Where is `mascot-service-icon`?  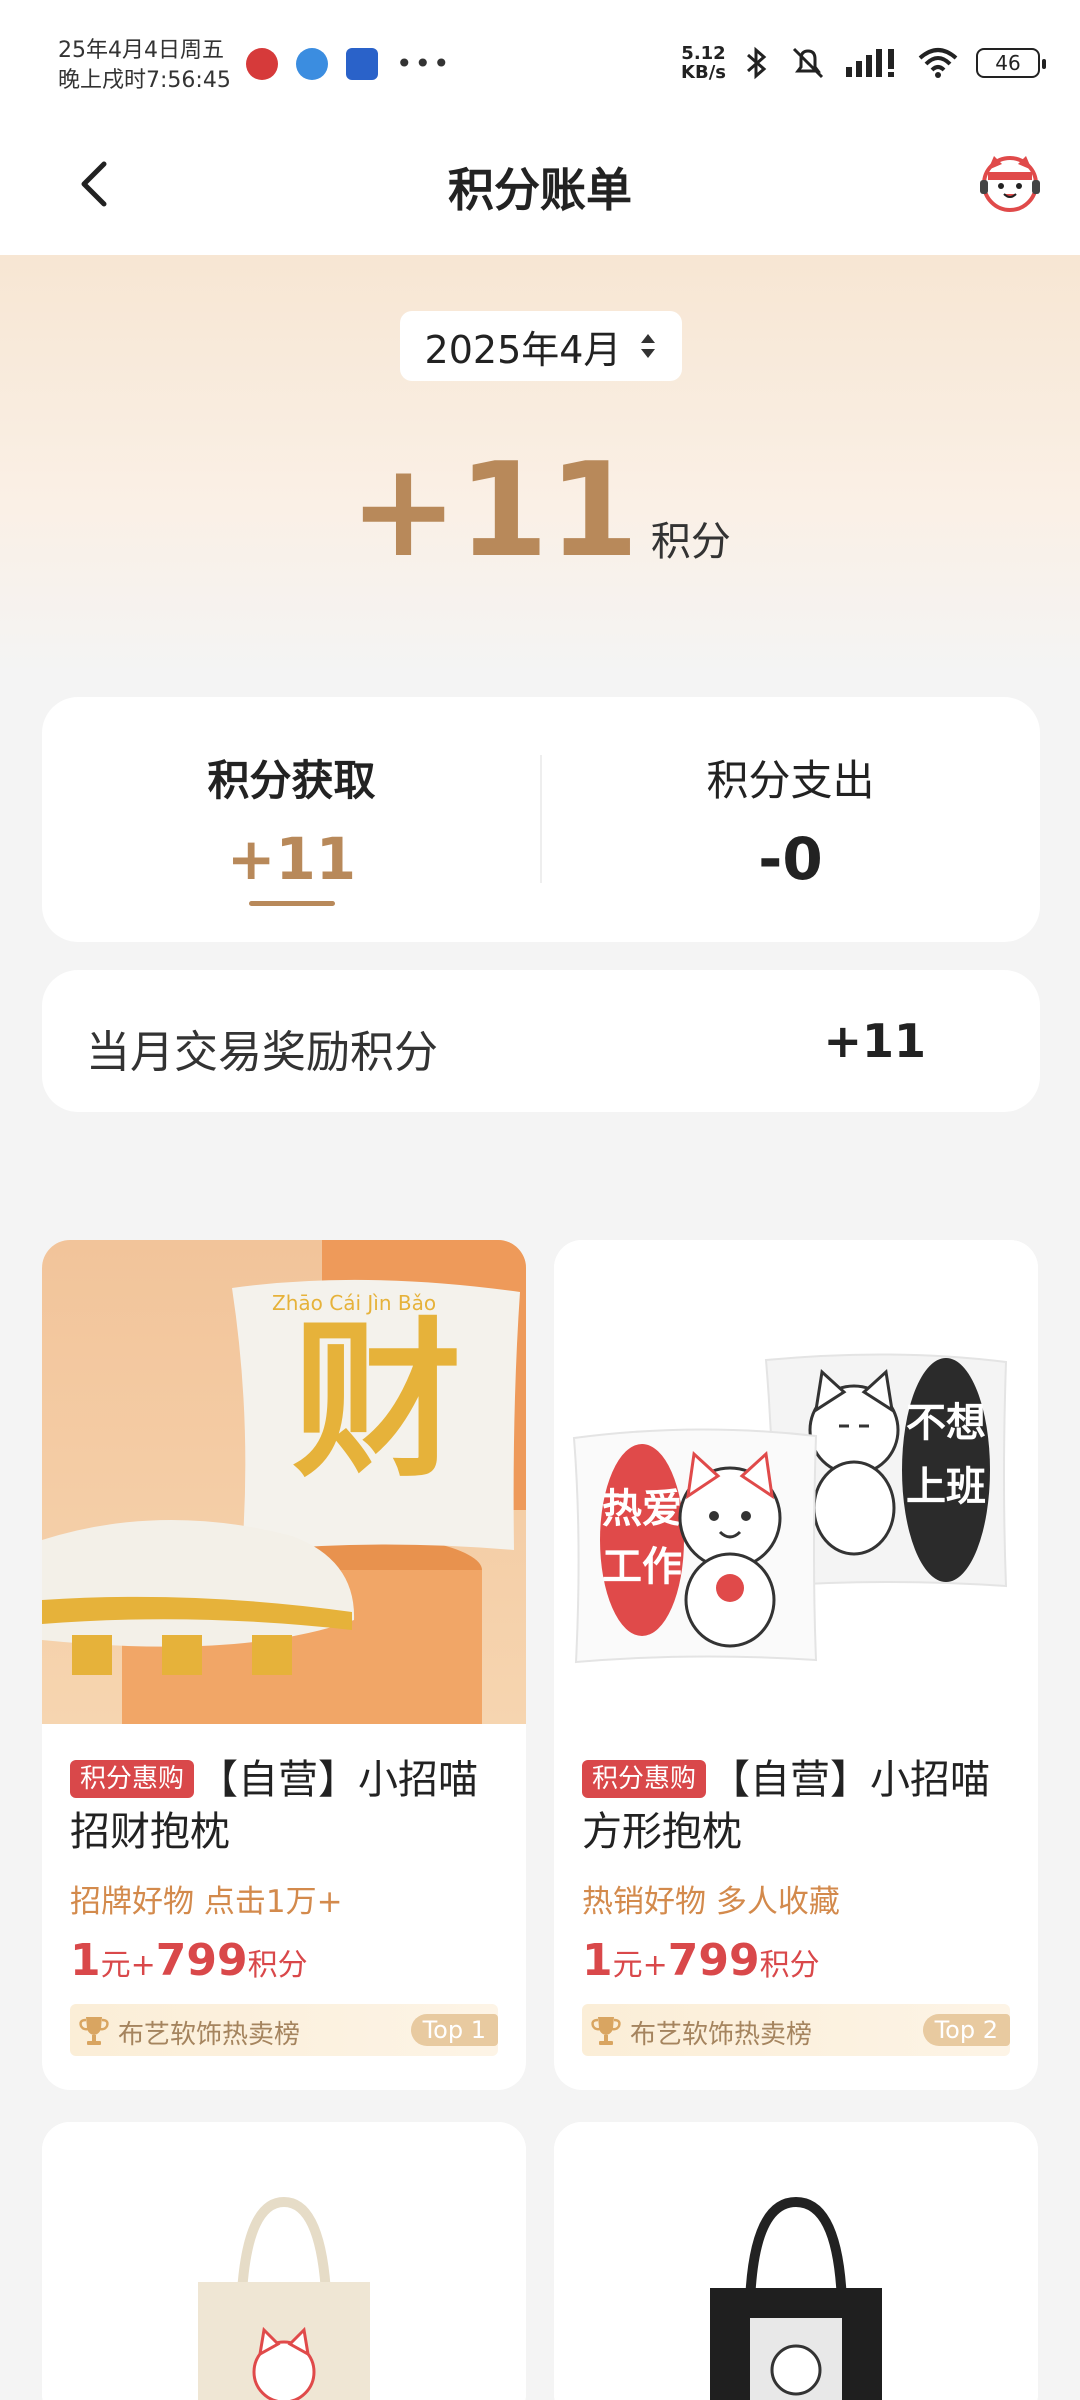 mascot-service-icon is located at coordinates (1010, 182).